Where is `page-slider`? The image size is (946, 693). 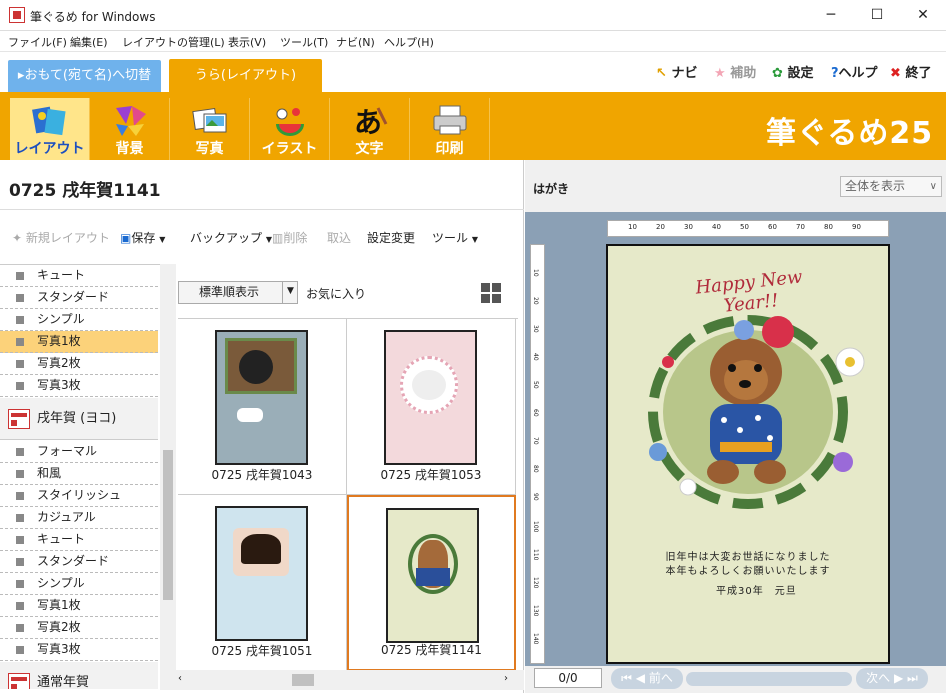
page-slider is located at coordinates (769, 679).